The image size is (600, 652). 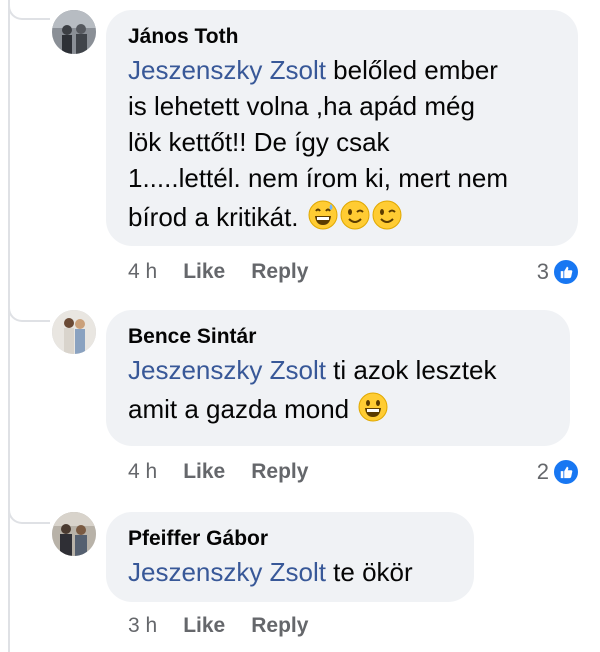 I want to click on comment-timestamp: 3 h, so click(x=142, y=625).